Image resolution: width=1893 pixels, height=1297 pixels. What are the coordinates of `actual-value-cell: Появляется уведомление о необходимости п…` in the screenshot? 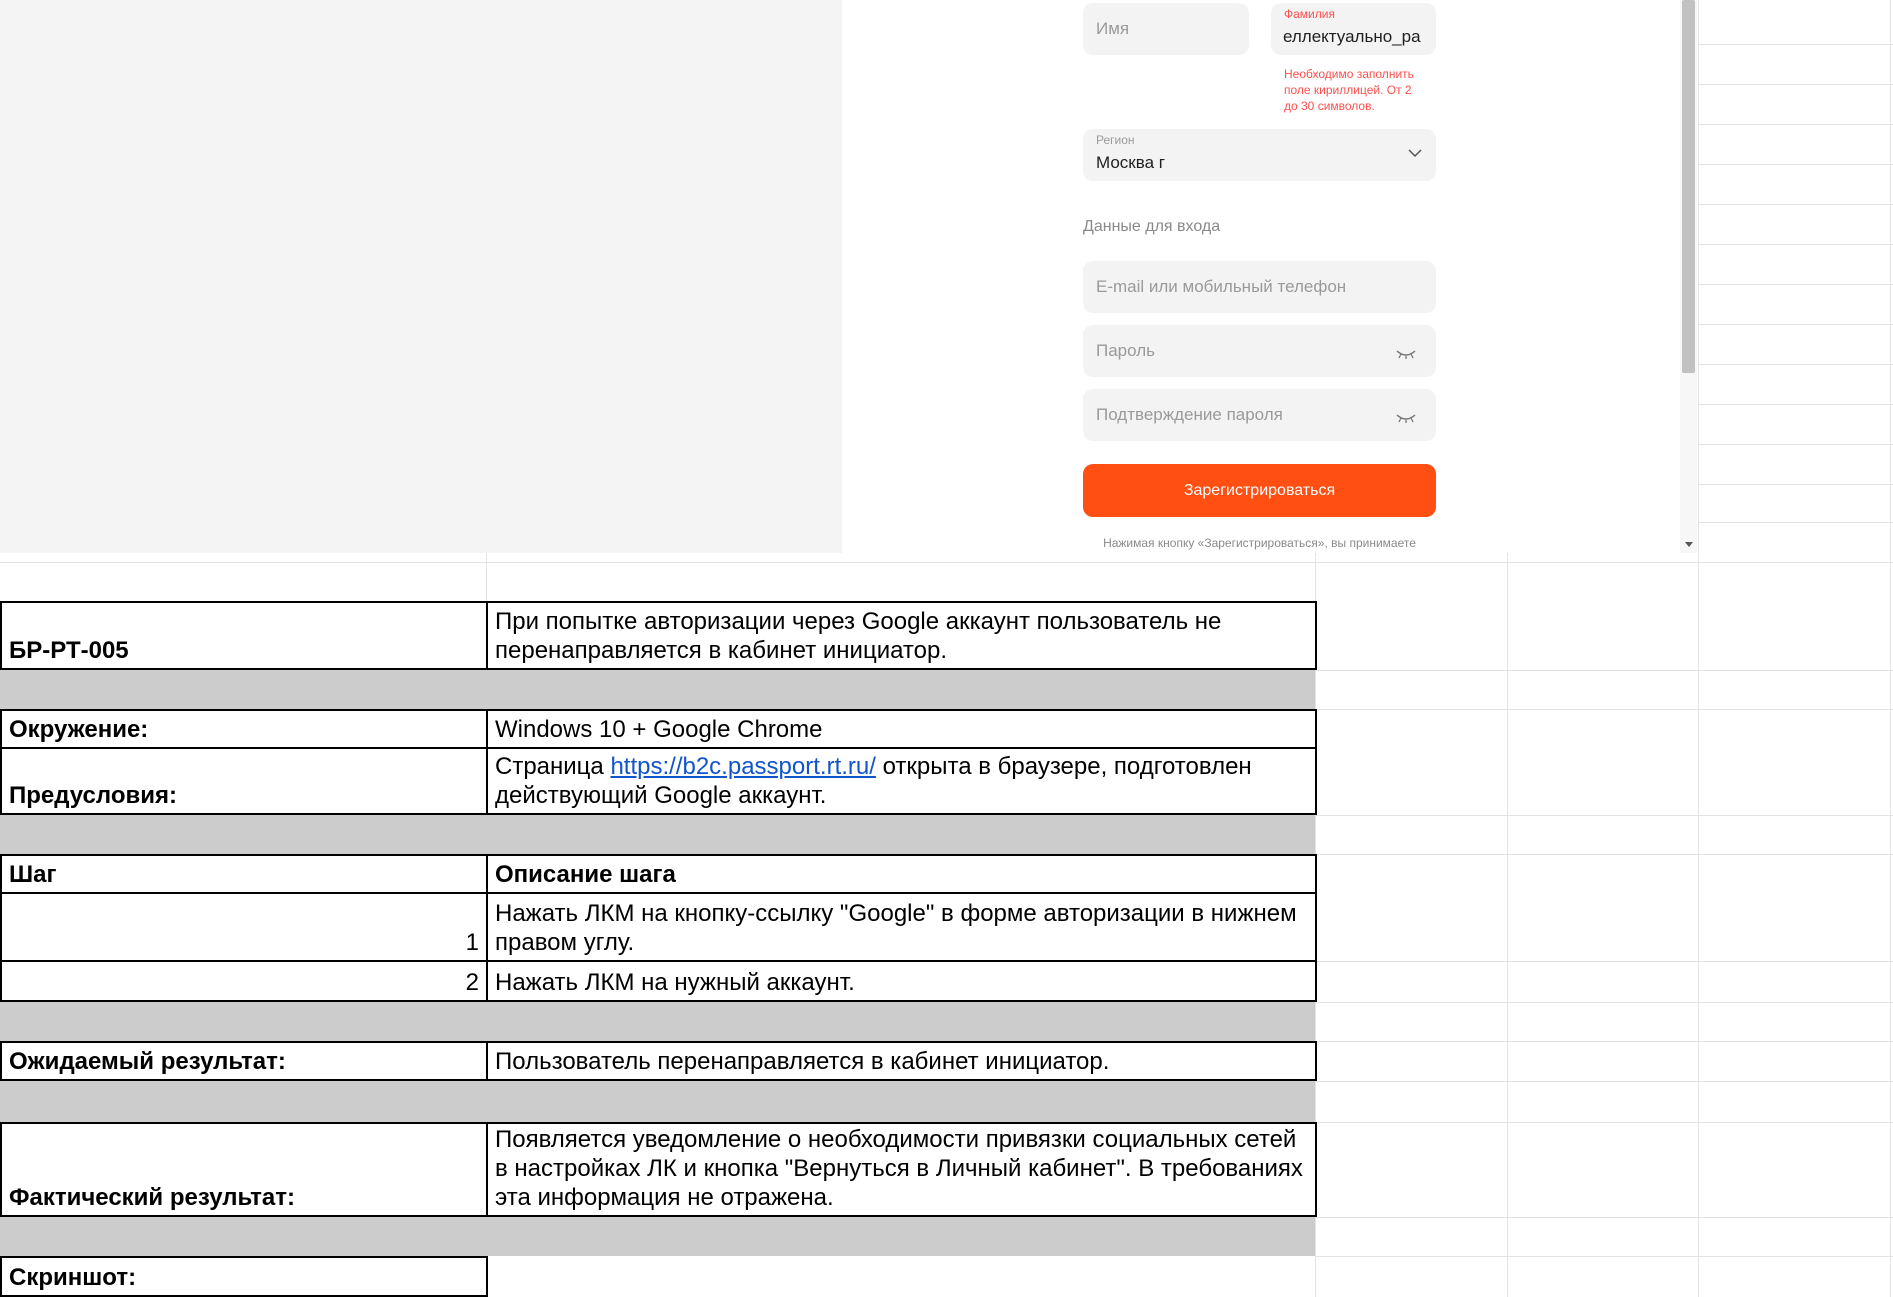 It's located at (901, 1169).